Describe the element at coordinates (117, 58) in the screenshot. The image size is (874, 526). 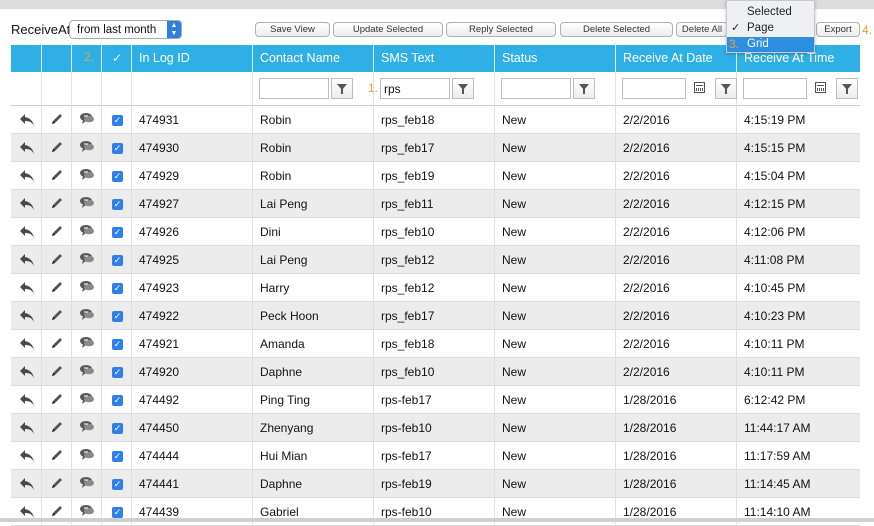
I see `select-all-checkbox: ✓` at that location.